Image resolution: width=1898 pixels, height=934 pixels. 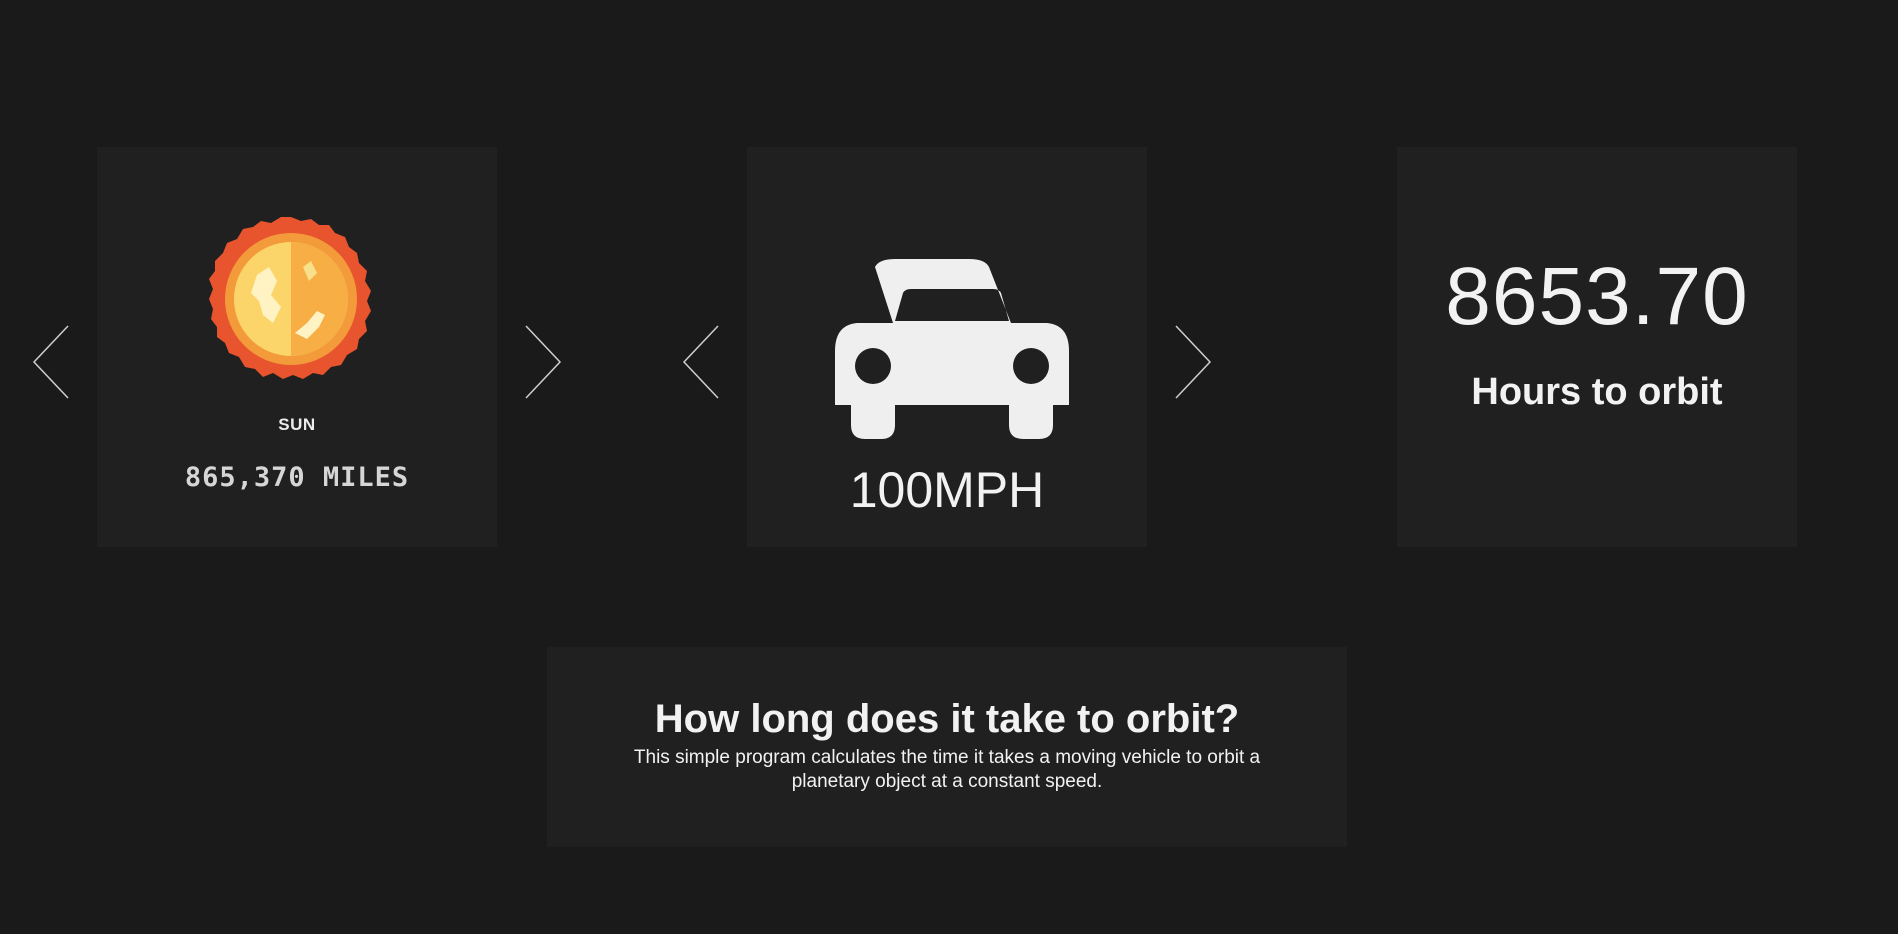 I want to click on planet-distance: 865,370 MILES, so click(x=297, y=477).